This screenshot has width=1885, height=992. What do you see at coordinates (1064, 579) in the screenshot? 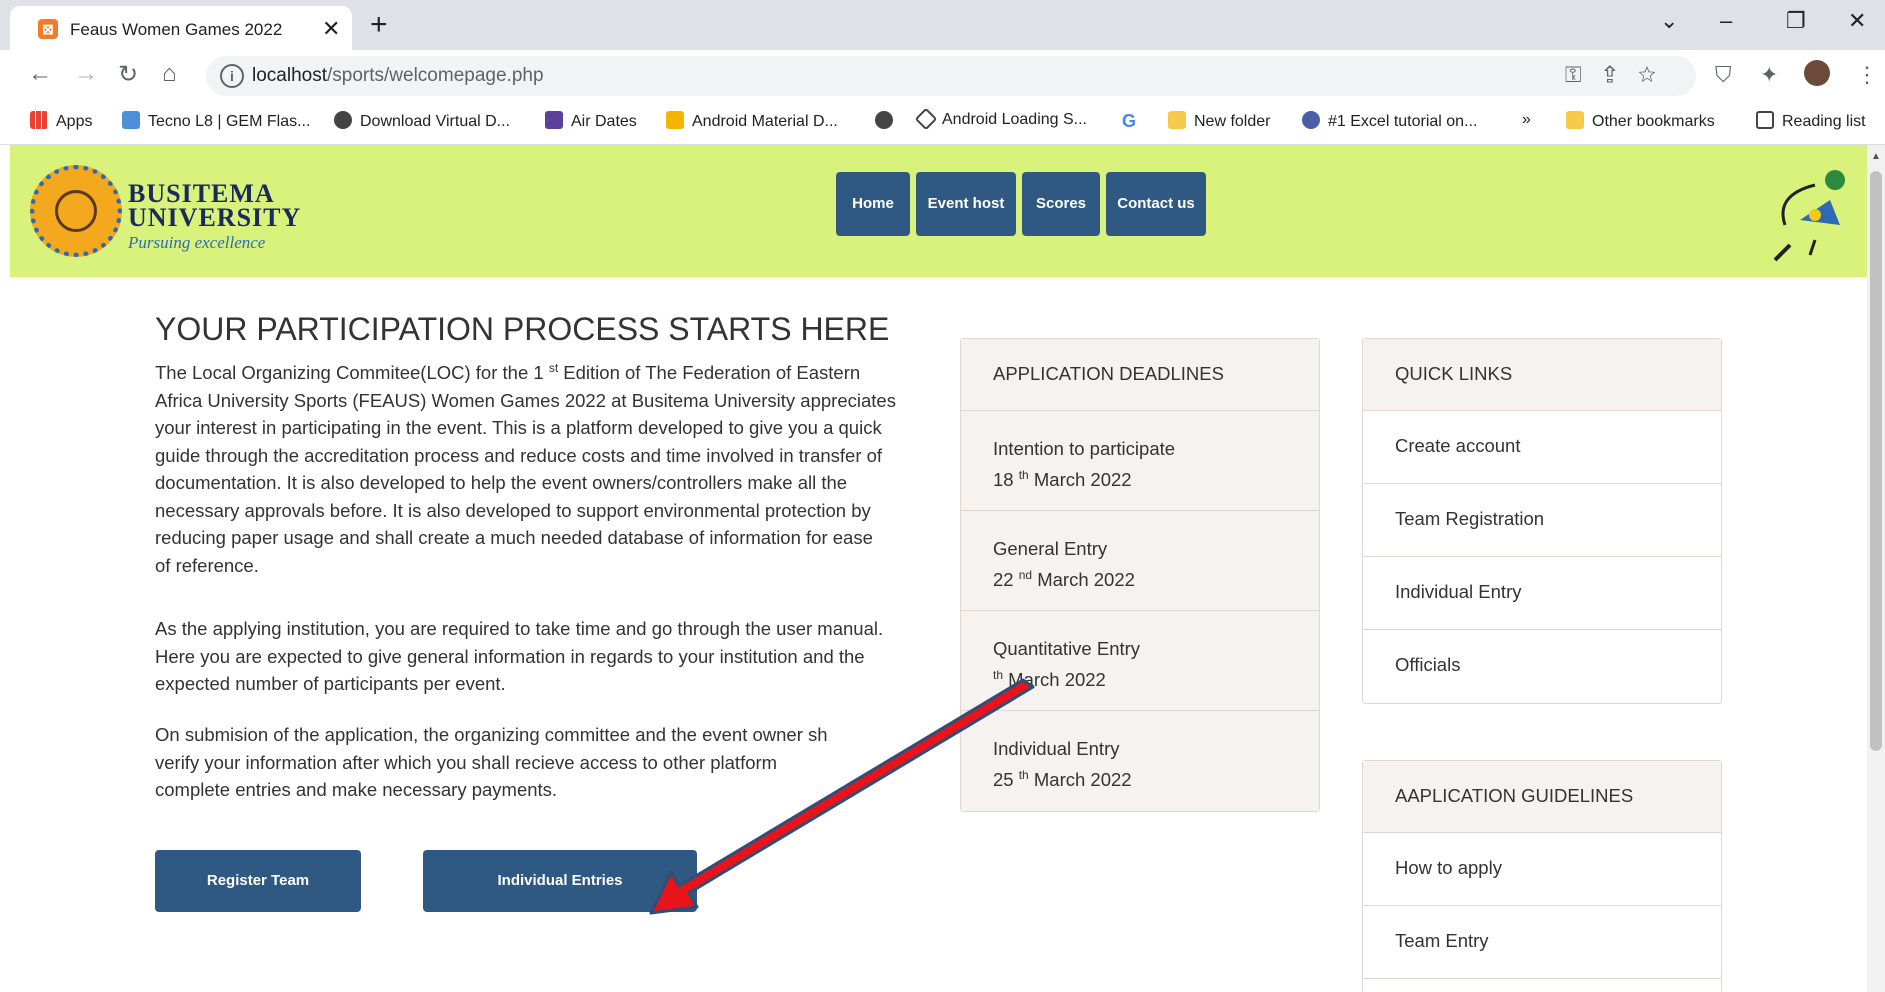
I see `deadline-date: 22 nd March 2022` at bounding box center [1064, 579].